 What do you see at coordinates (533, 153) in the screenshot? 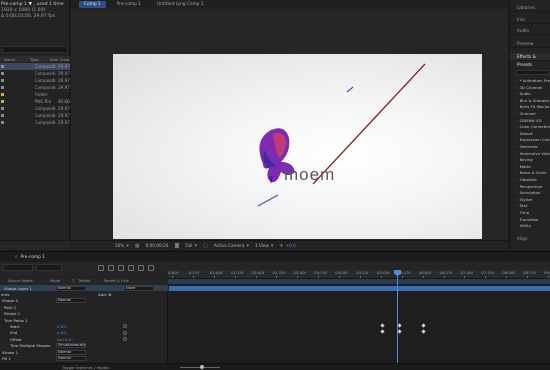
I see `effect-category: › Immersive Video` at bounding box center [533, 153].